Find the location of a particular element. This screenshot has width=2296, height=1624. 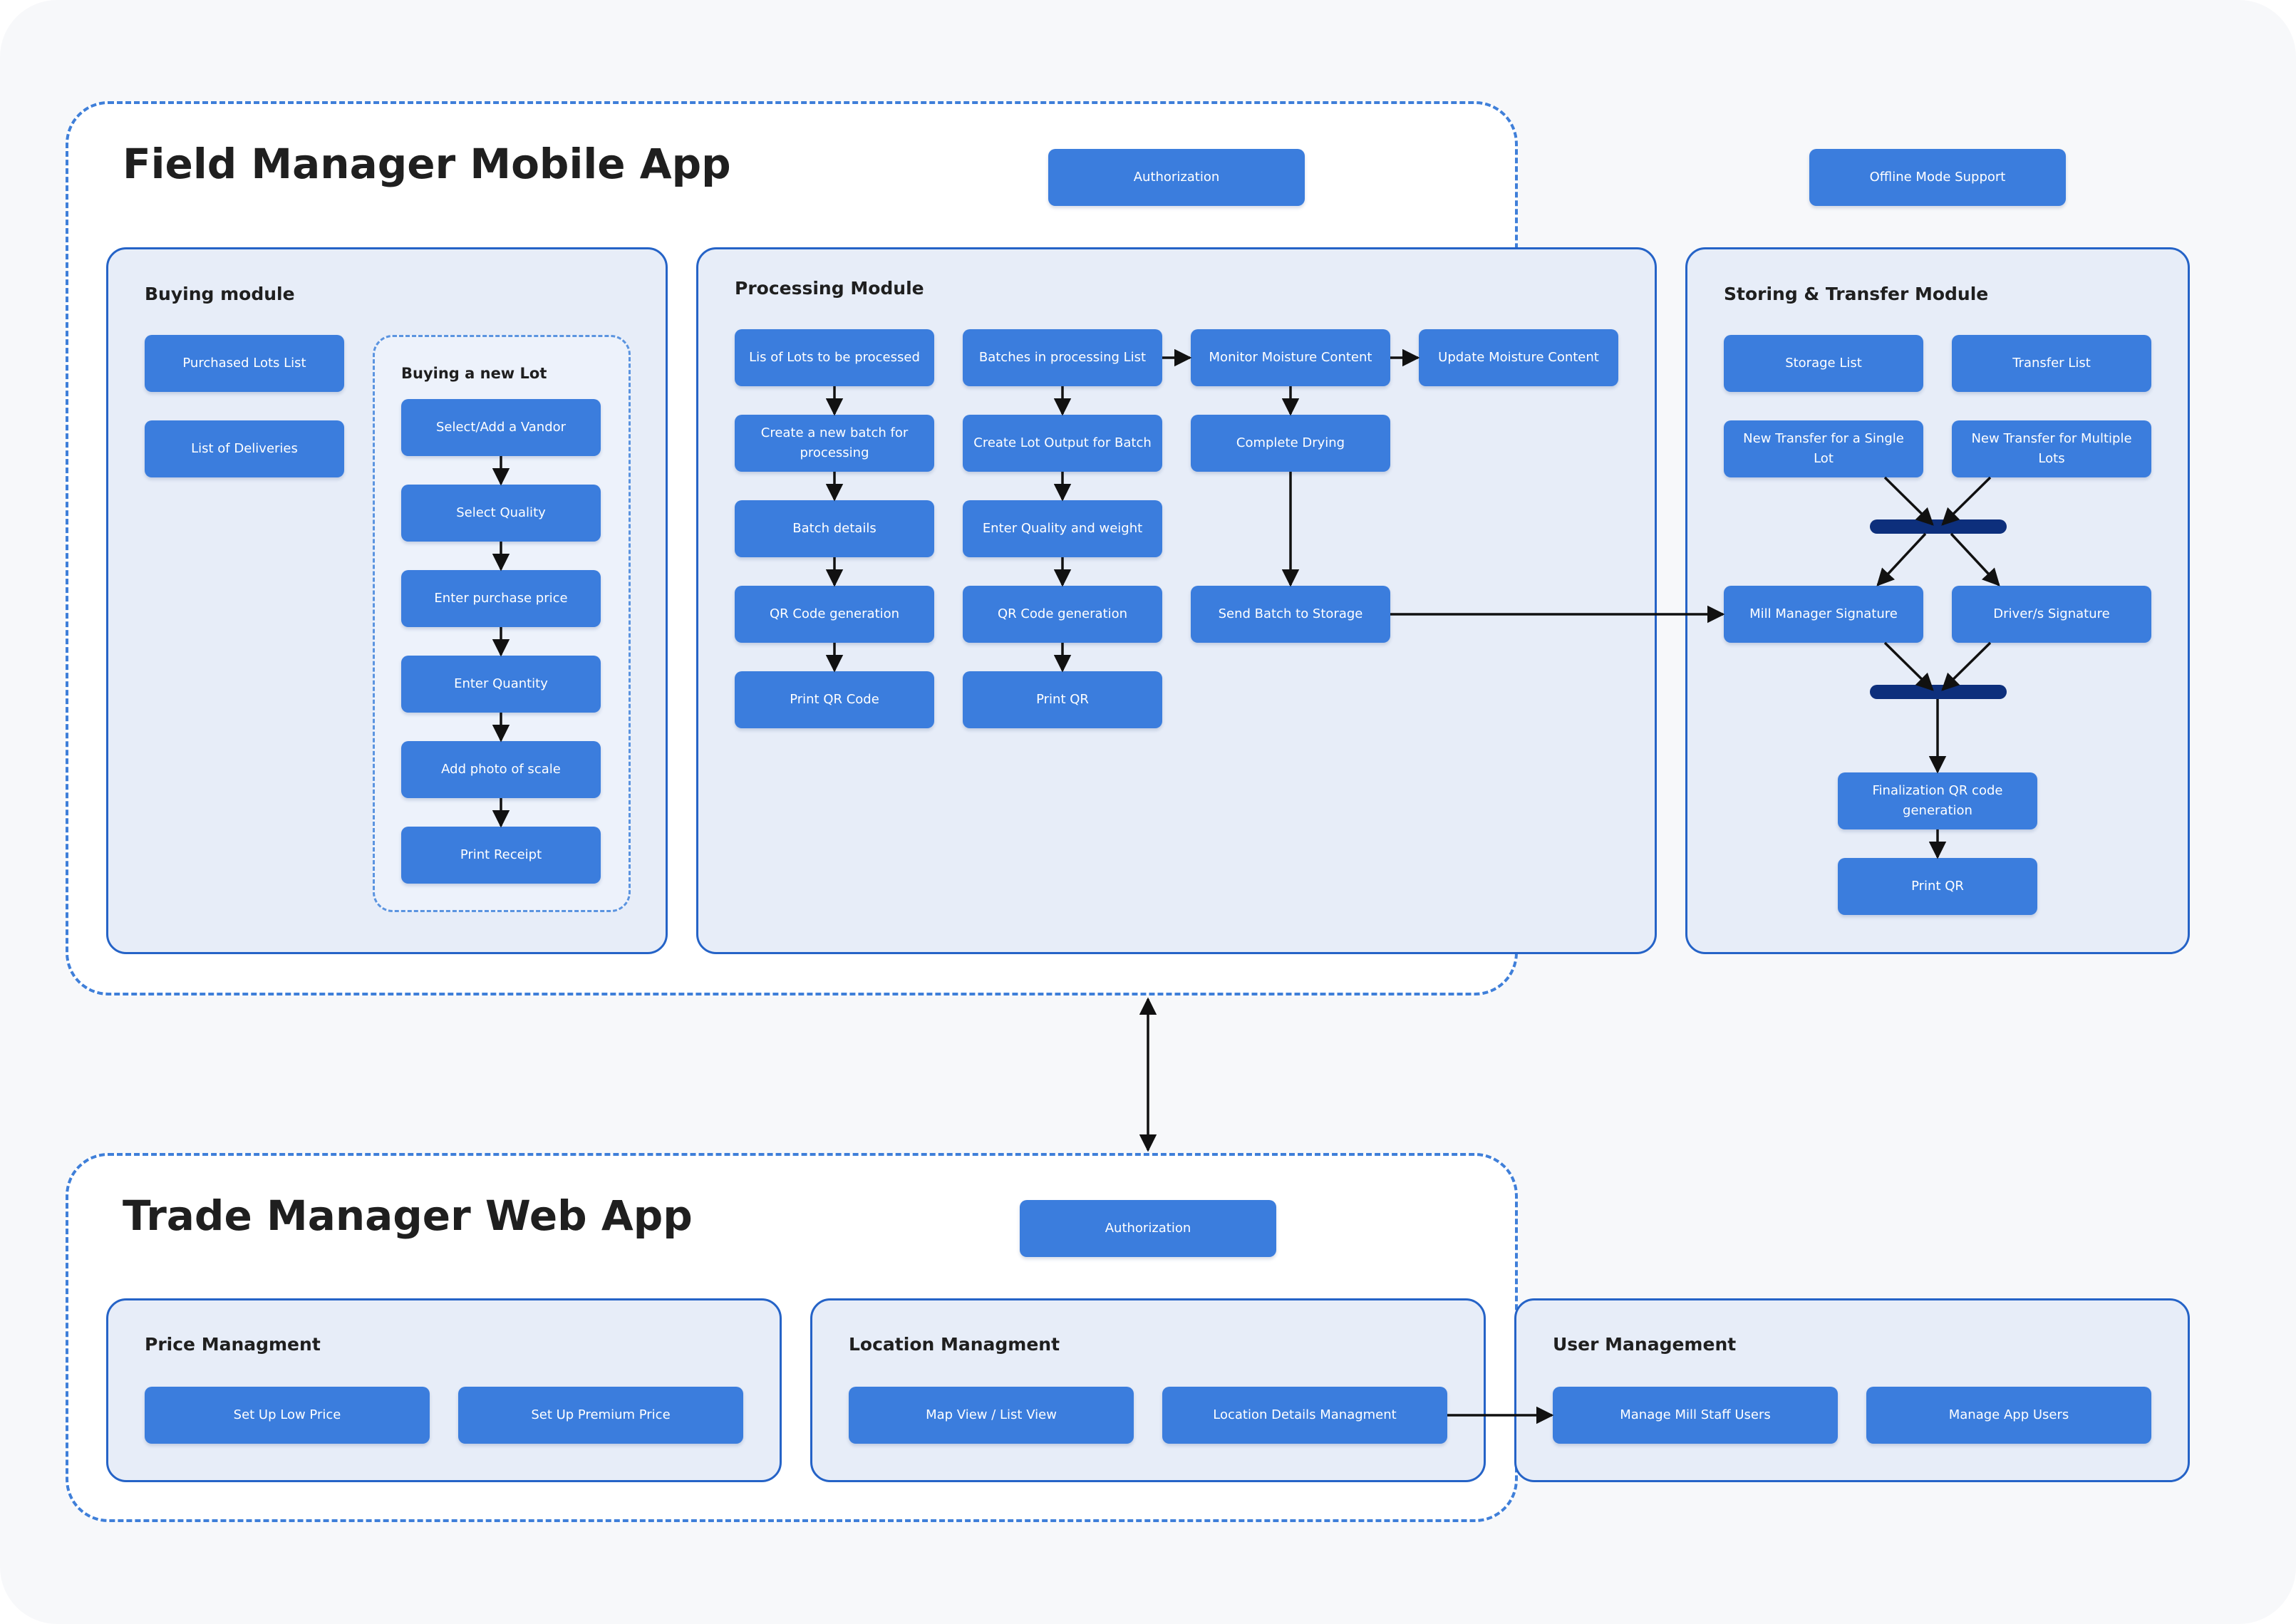

new-single-transfer-box: New Transfer for a Single Lot is located at coordinates (1823, 448).